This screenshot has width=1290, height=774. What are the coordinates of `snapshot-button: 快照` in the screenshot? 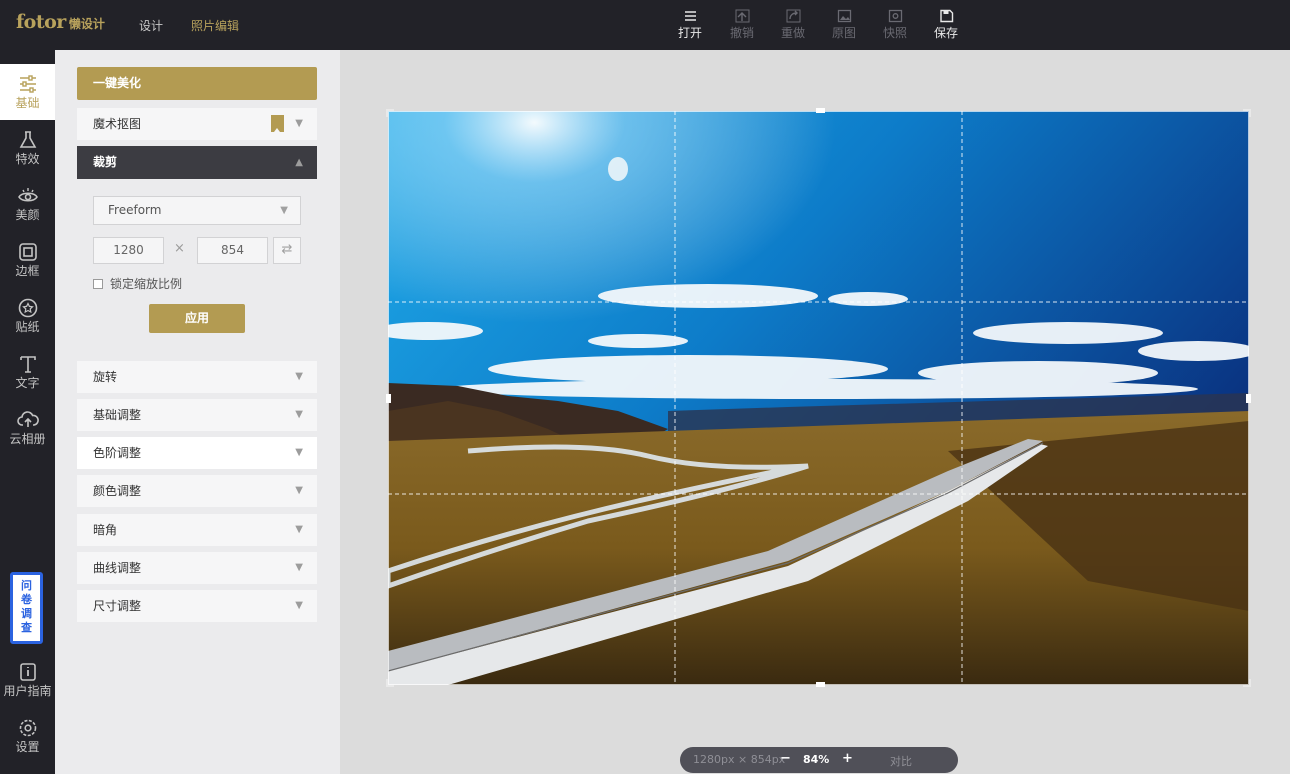 It's located at (895, 26).